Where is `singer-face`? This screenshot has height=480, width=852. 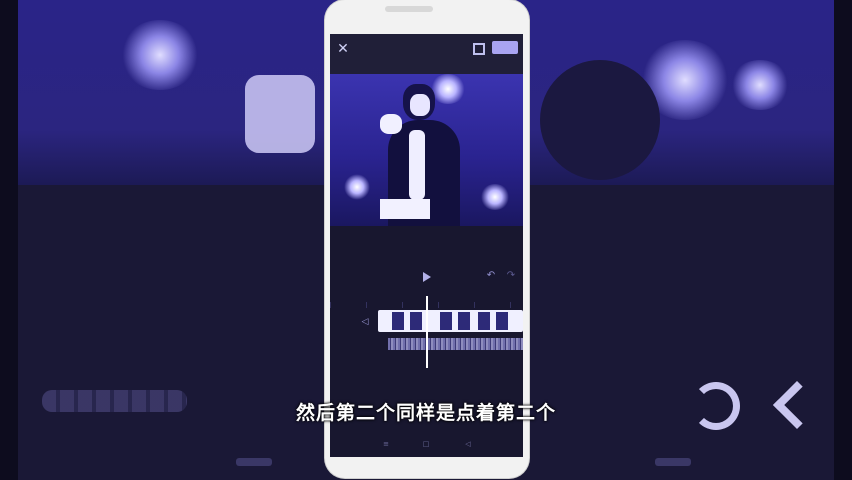 singer-face is located at coordinates (420, 105).